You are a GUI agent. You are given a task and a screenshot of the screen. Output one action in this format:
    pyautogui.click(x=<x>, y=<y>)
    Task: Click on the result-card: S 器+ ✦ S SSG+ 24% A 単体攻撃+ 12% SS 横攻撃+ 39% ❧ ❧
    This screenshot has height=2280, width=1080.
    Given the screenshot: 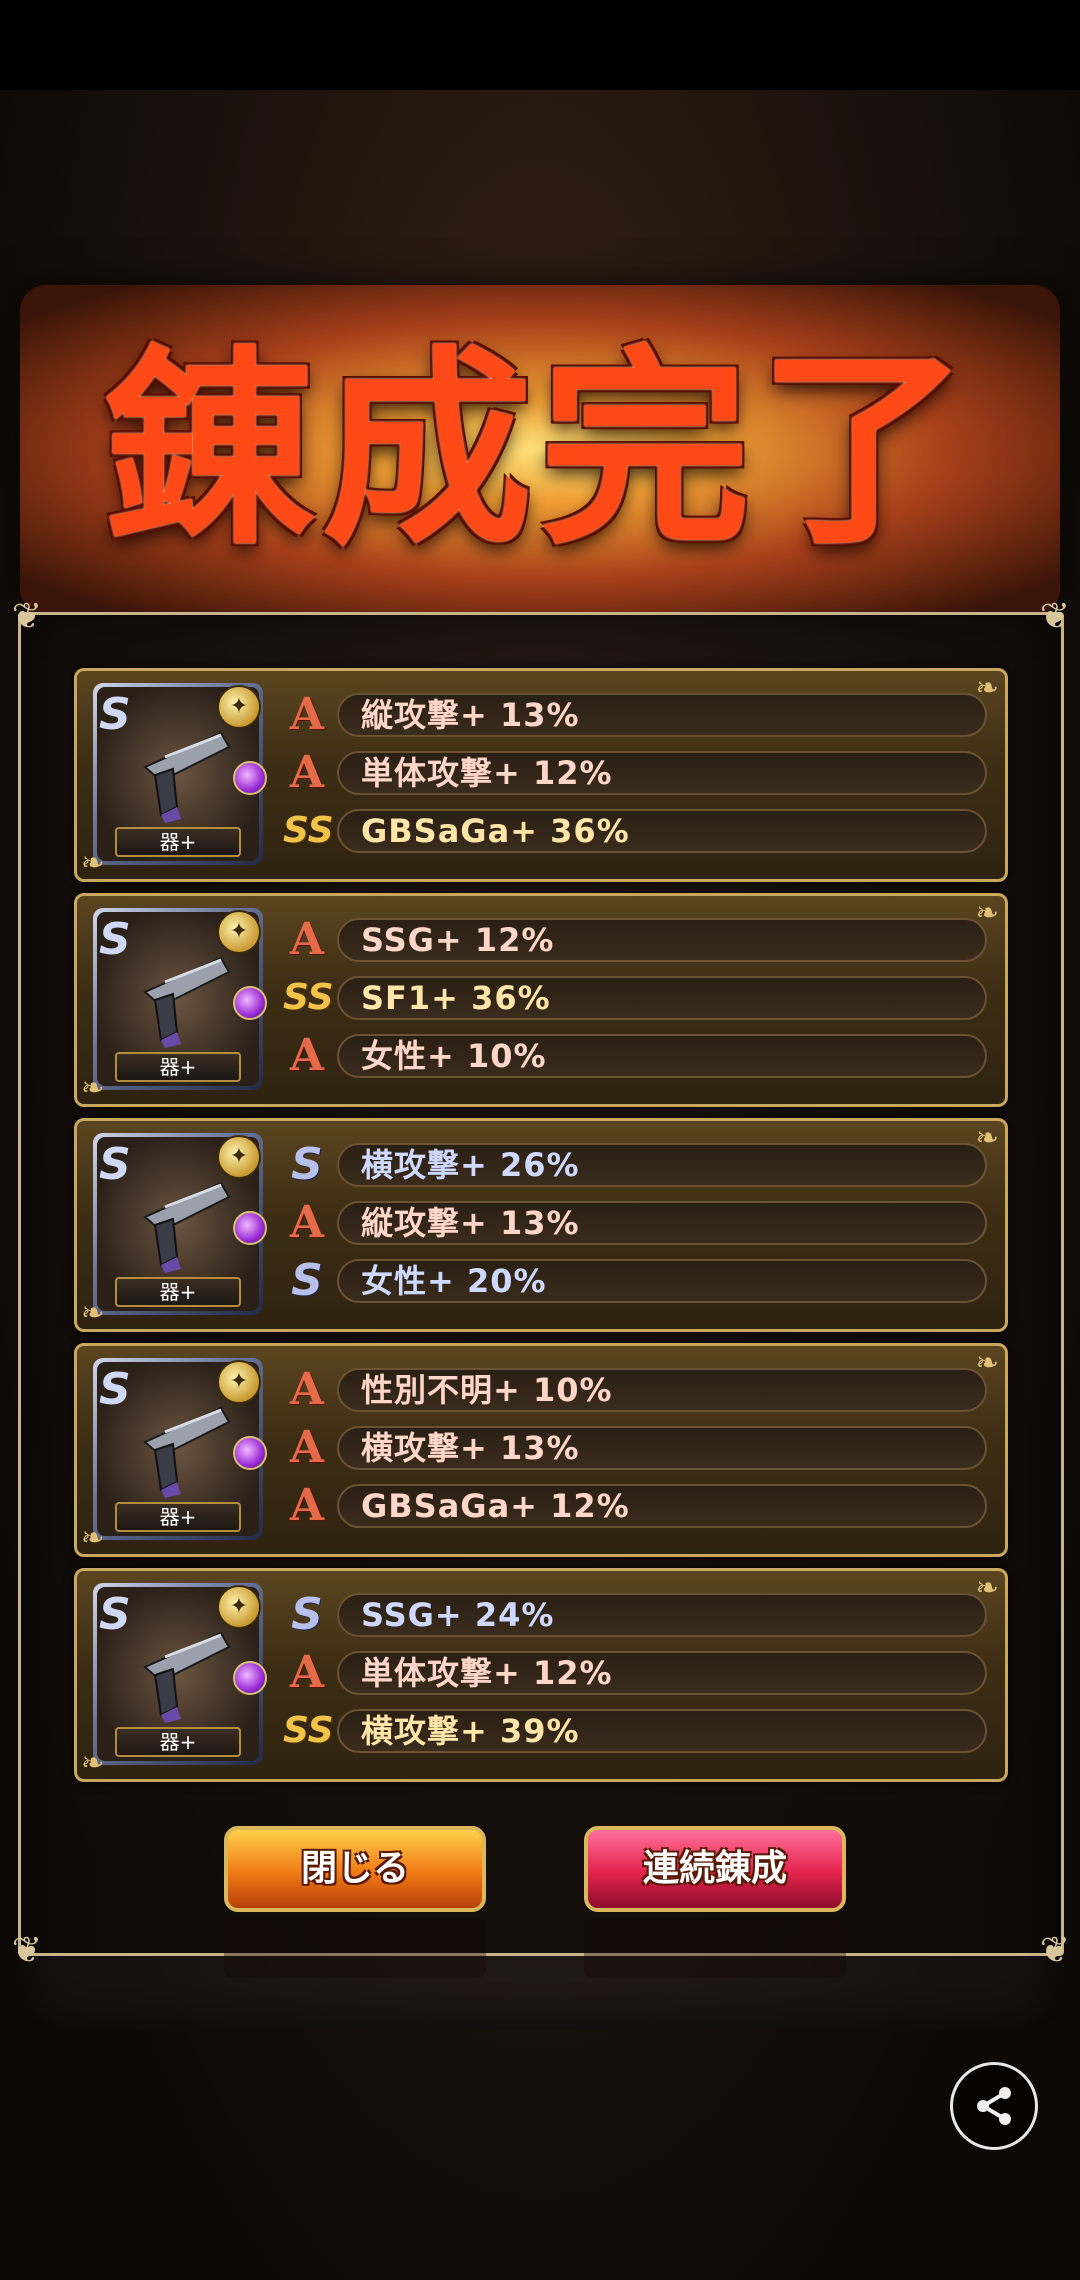 What is the action you would take?
    pyautogui.click(x=541, y=1675)
    